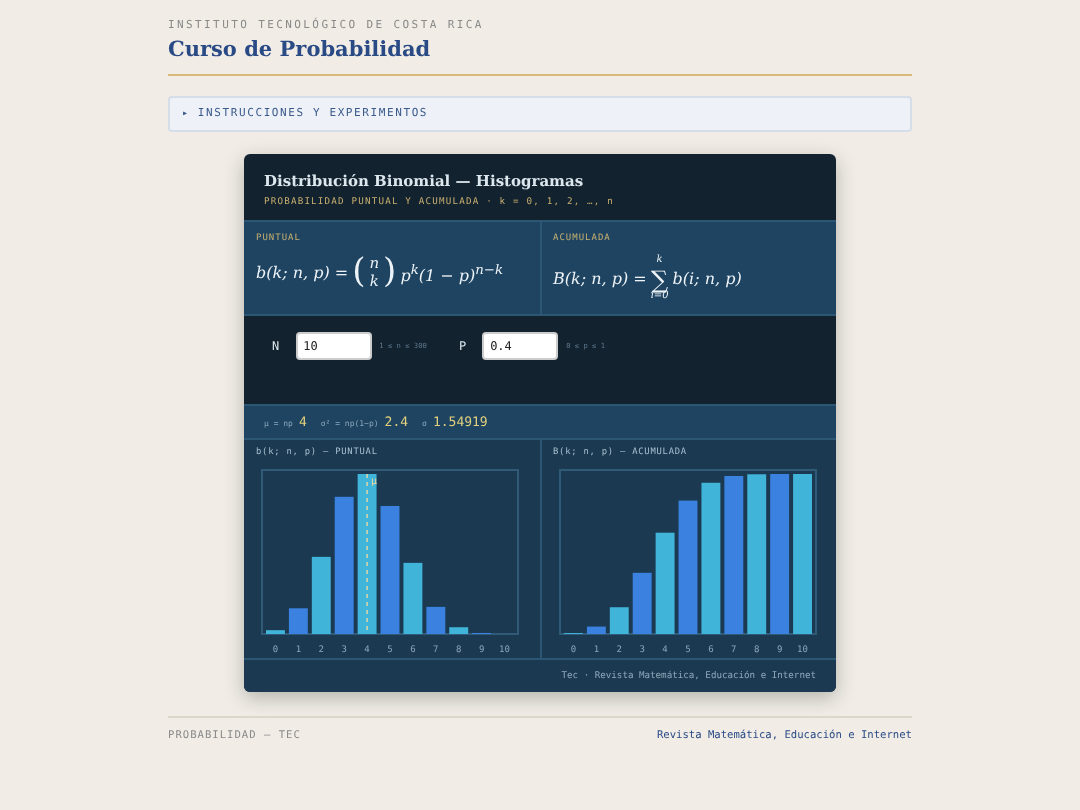 The width and height of the screenshot is (1080, 810). Describe the element at coordinates (660, 279) in the screenshot. I see `sum-sign: ∑` at that location.